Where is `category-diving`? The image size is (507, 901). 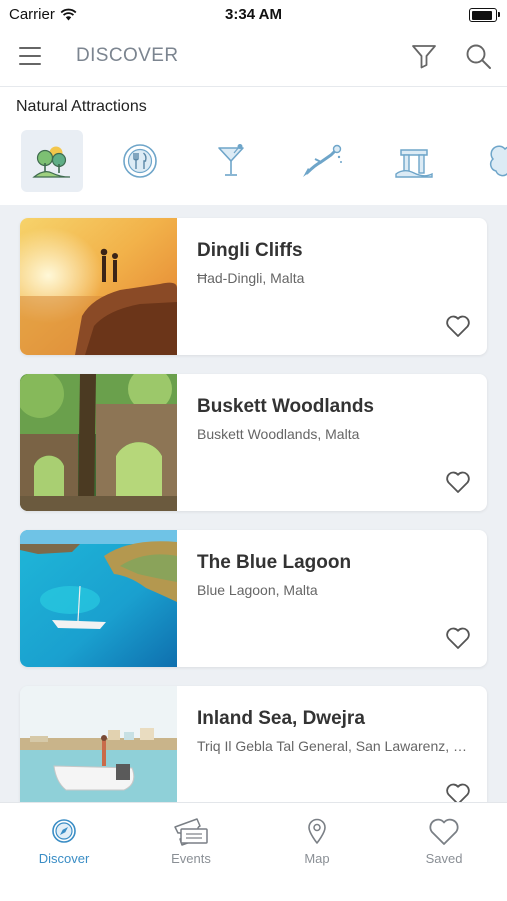 category-diving is located at coordinates (322, 161).